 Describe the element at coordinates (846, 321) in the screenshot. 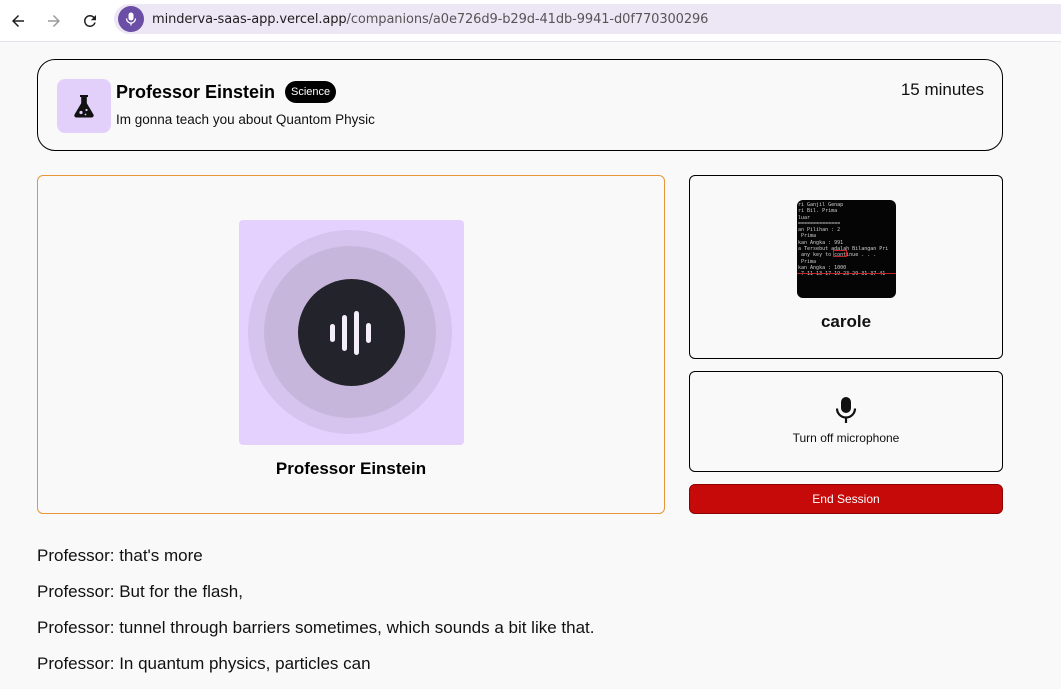

I see `user-name: carole` at that location.